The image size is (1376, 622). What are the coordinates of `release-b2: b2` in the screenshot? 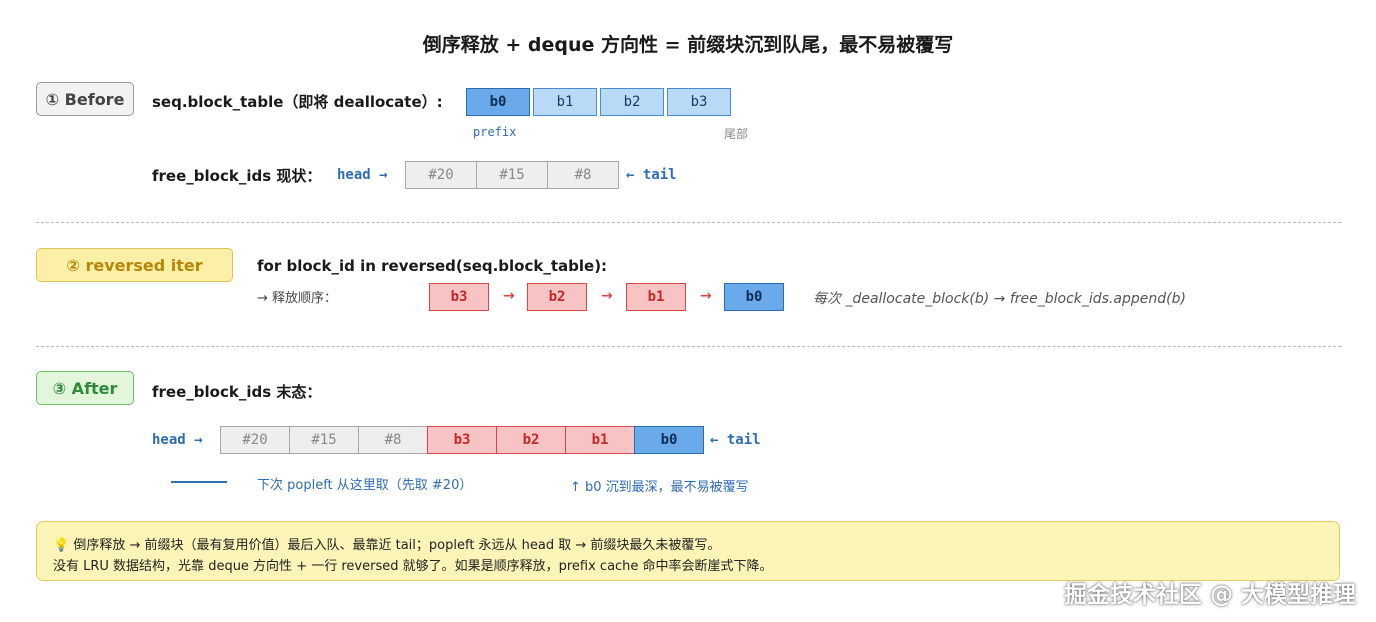 It's located at (557, 297).